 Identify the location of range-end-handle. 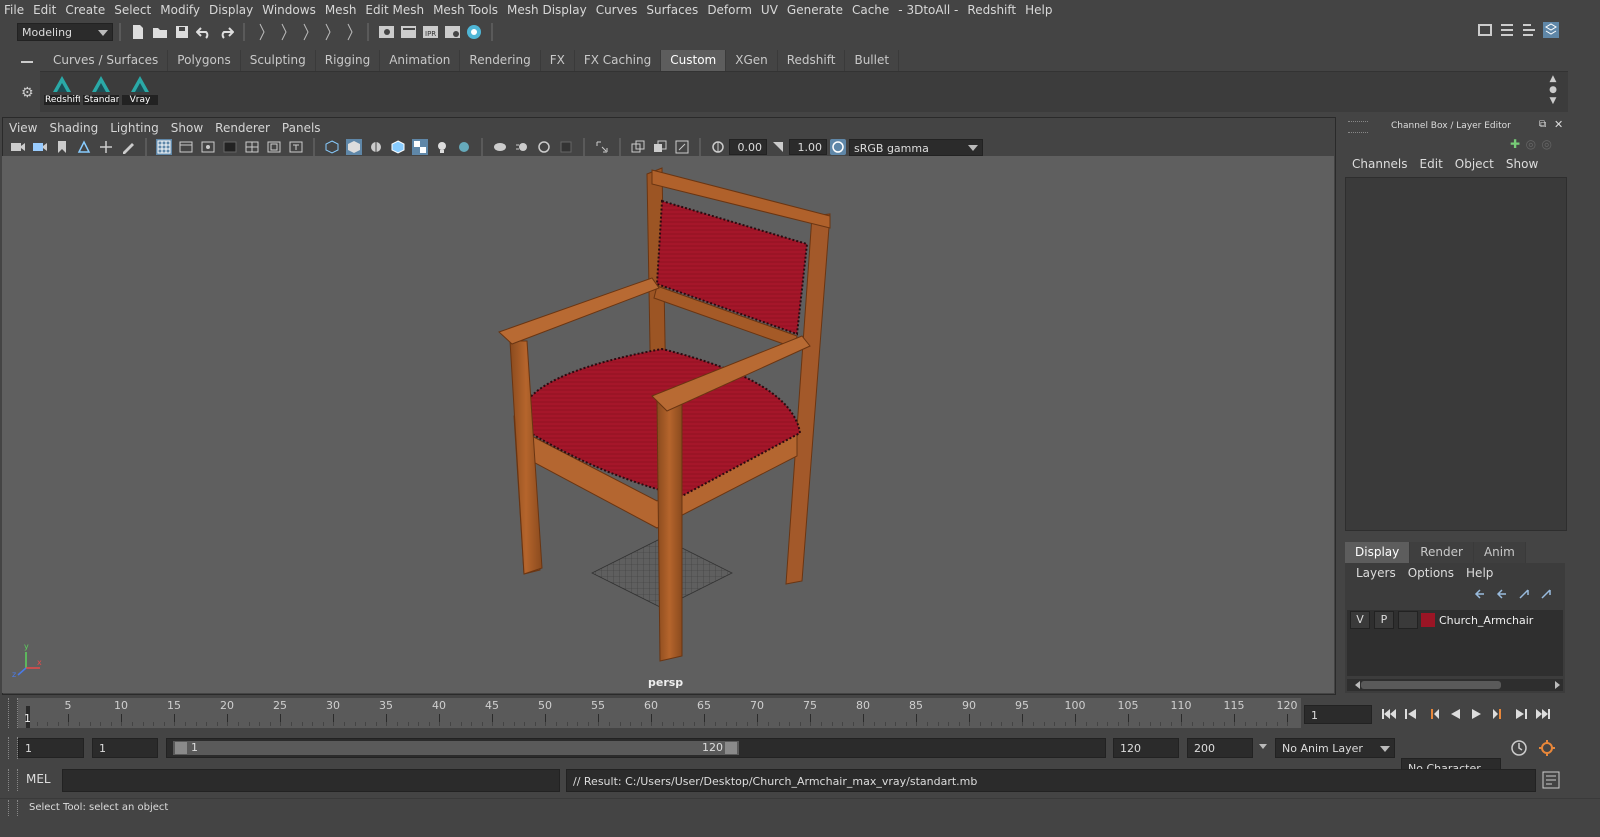
(731, 748).